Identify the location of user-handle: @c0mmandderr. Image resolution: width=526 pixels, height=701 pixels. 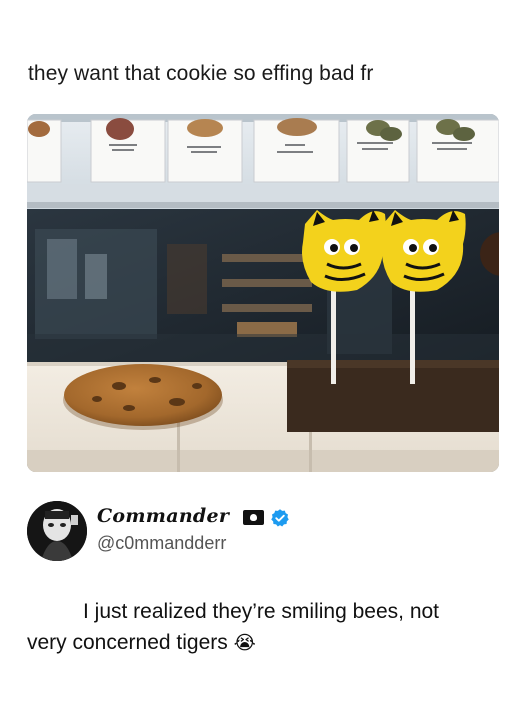
(161, 543).